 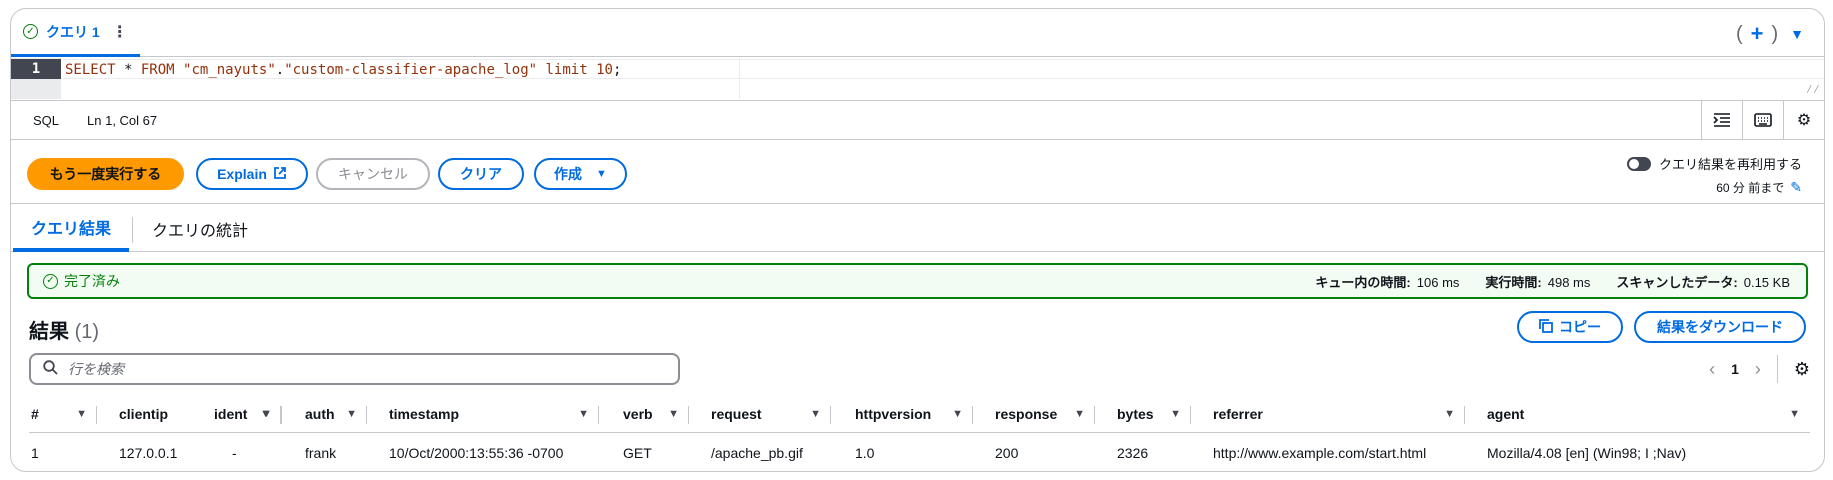 I want to click on next-page-icon: ›, so click(x=1758, y=369).